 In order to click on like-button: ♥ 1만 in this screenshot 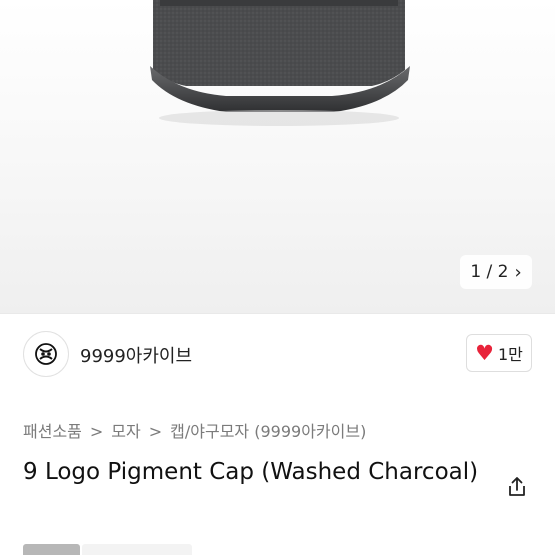, I will do `click(499, 353)`.